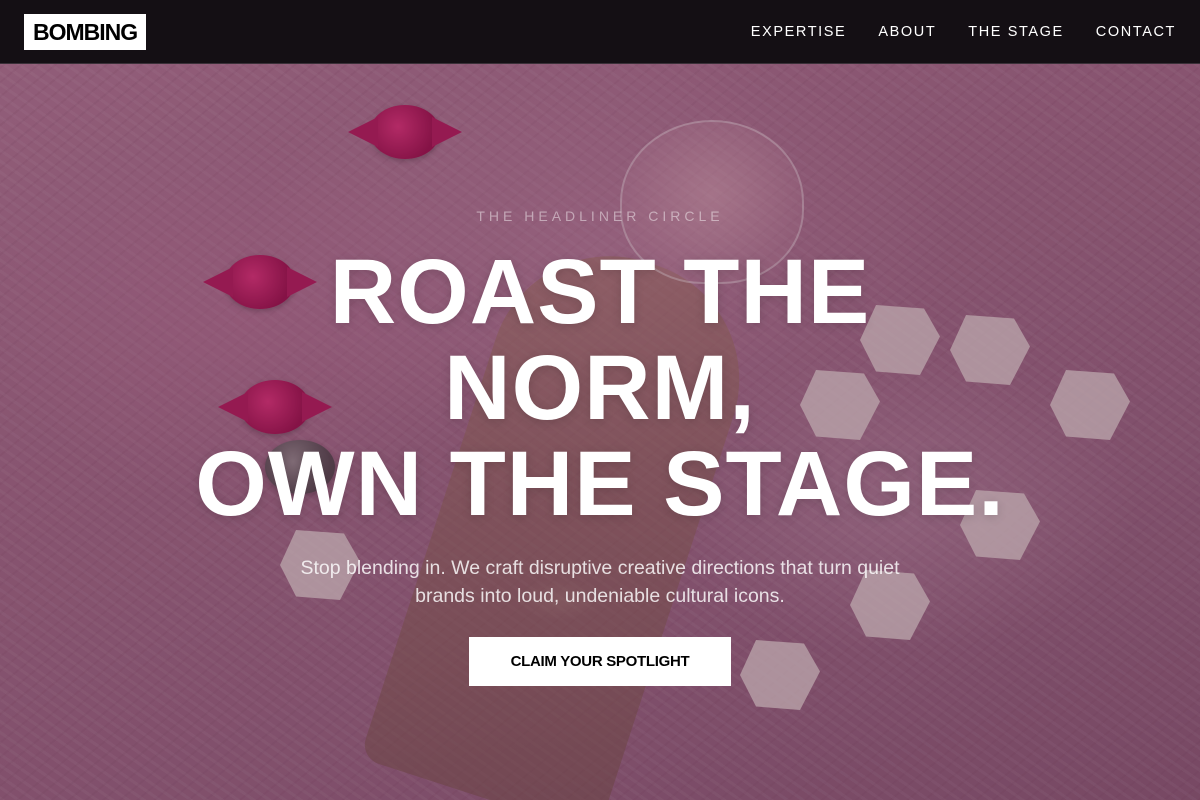  I want to click on hero-eyebrow: THE HEADLINER CIRCLE, so click(600, 216).